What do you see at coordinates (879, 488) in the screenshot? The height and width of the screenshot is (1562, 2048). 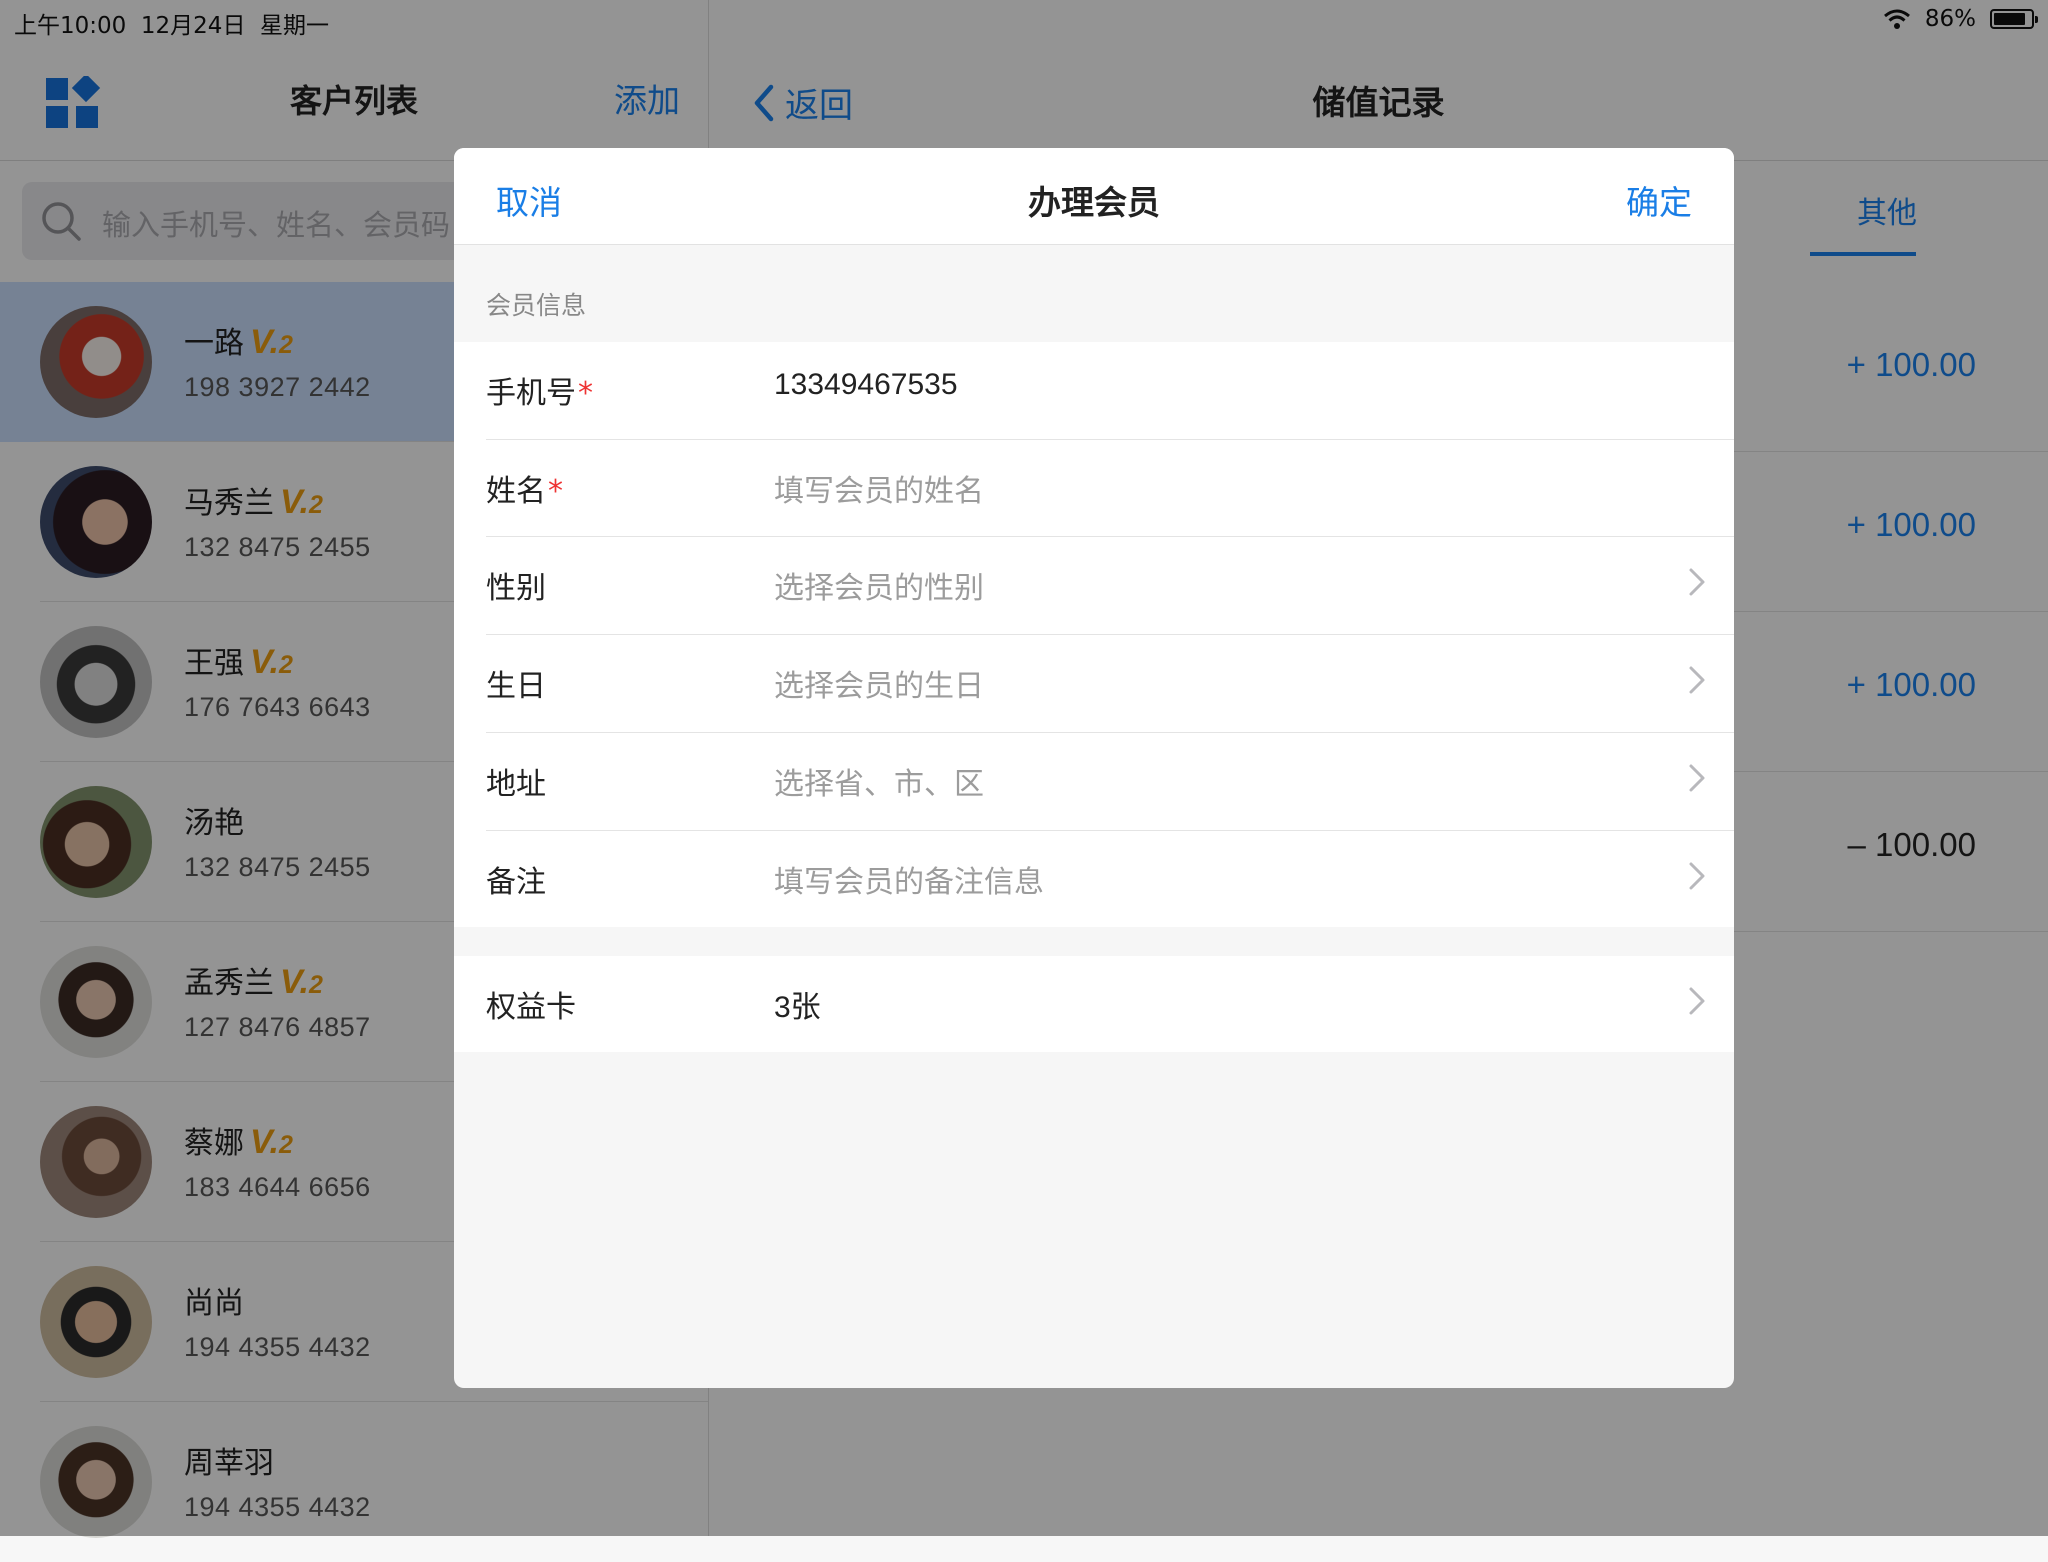 I see `name-input: 填写会员的姓名` at bounding box center [879, 488].